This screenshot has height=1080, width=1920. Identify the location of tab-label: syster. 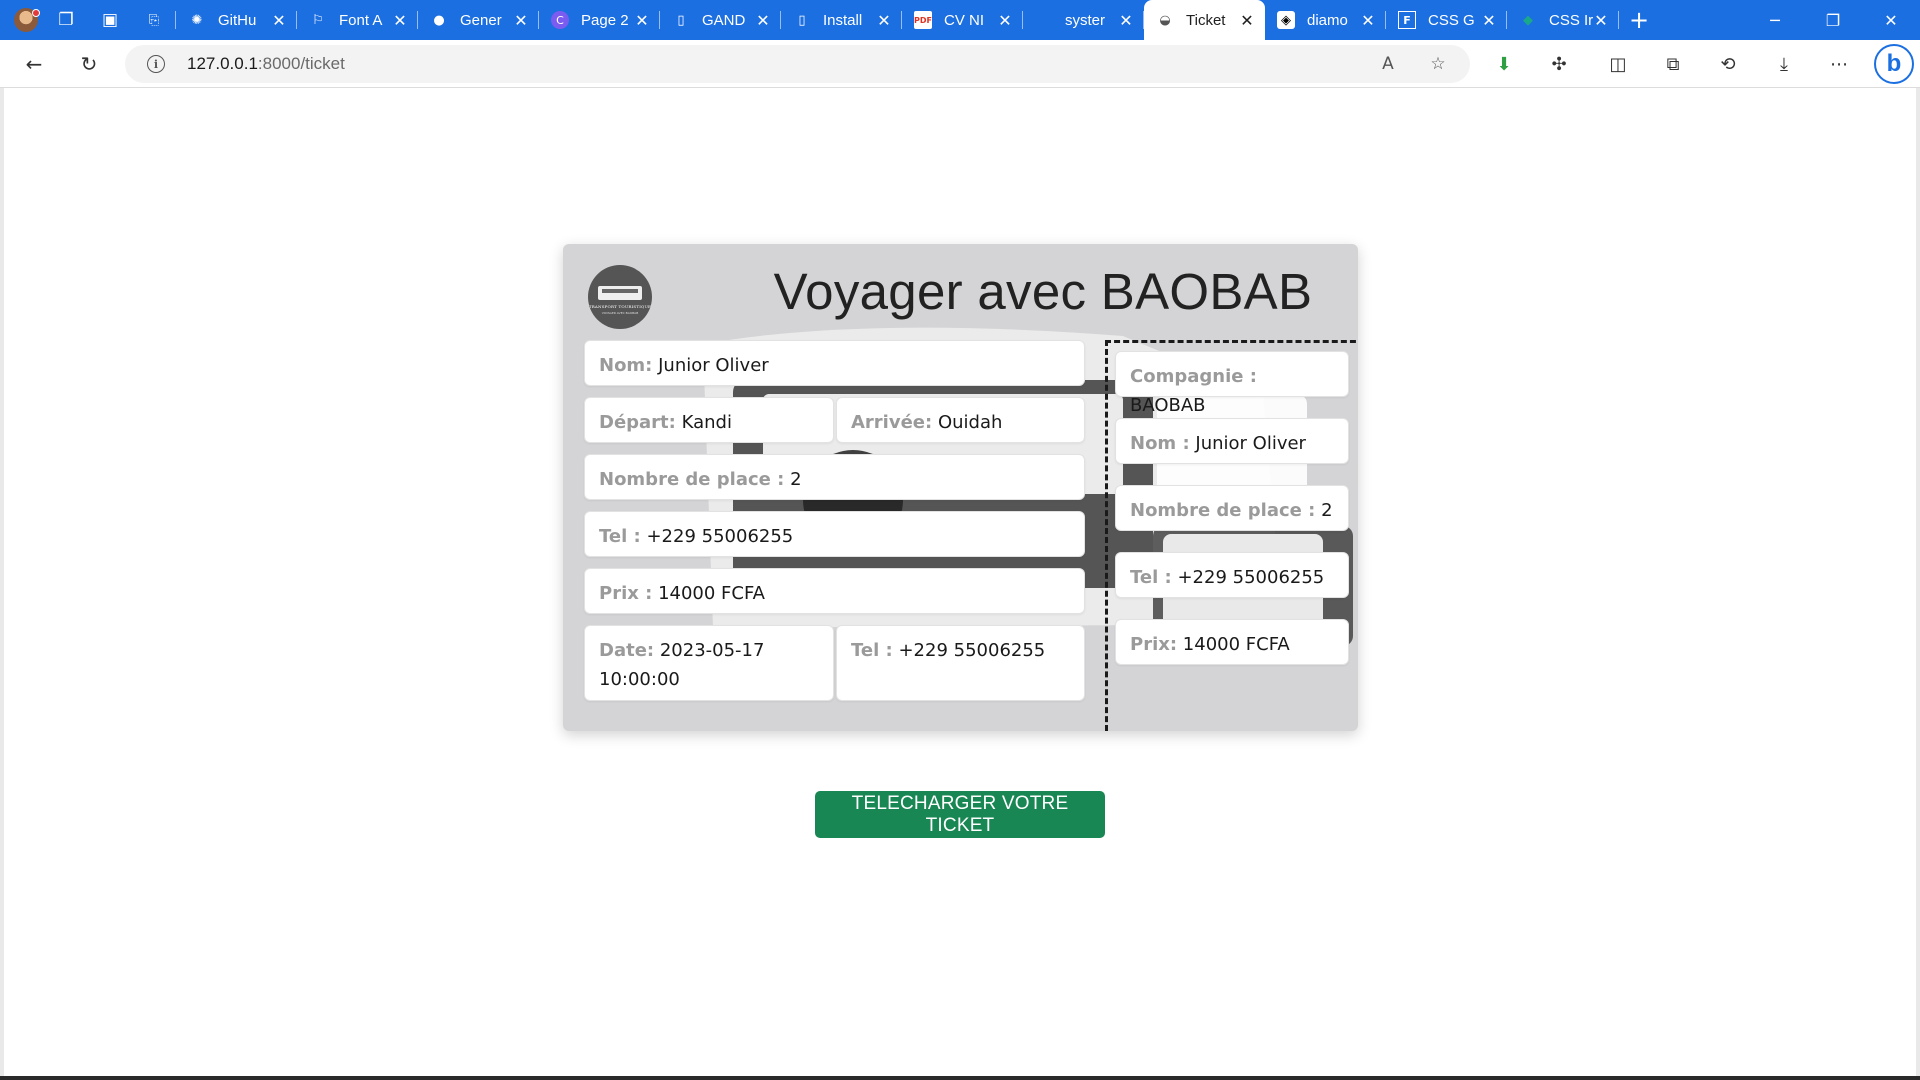
(1085, 20).